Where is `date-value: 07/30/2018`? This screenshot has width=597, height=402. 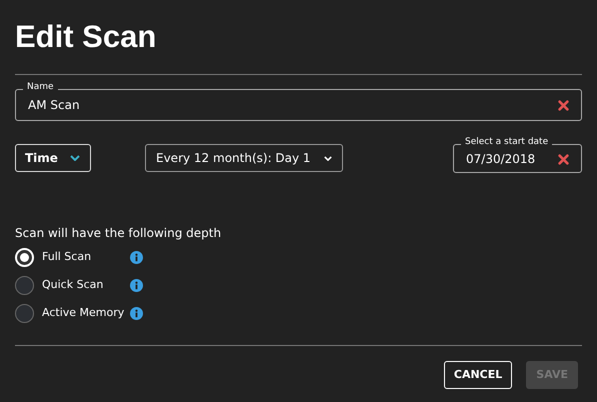
date-value: 07/30/2018 is located at coordinates (501, 159).